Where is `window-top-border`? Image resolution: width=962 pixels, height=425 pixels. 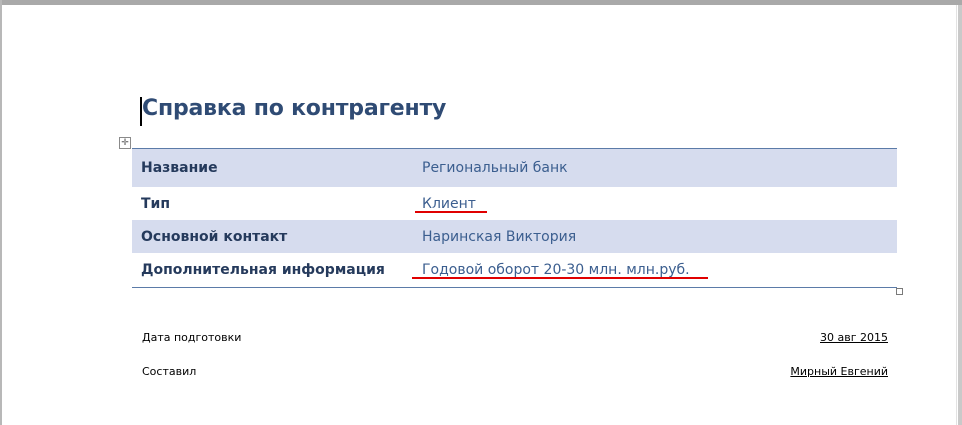 window-top-border is located at coordinates (481, 2).